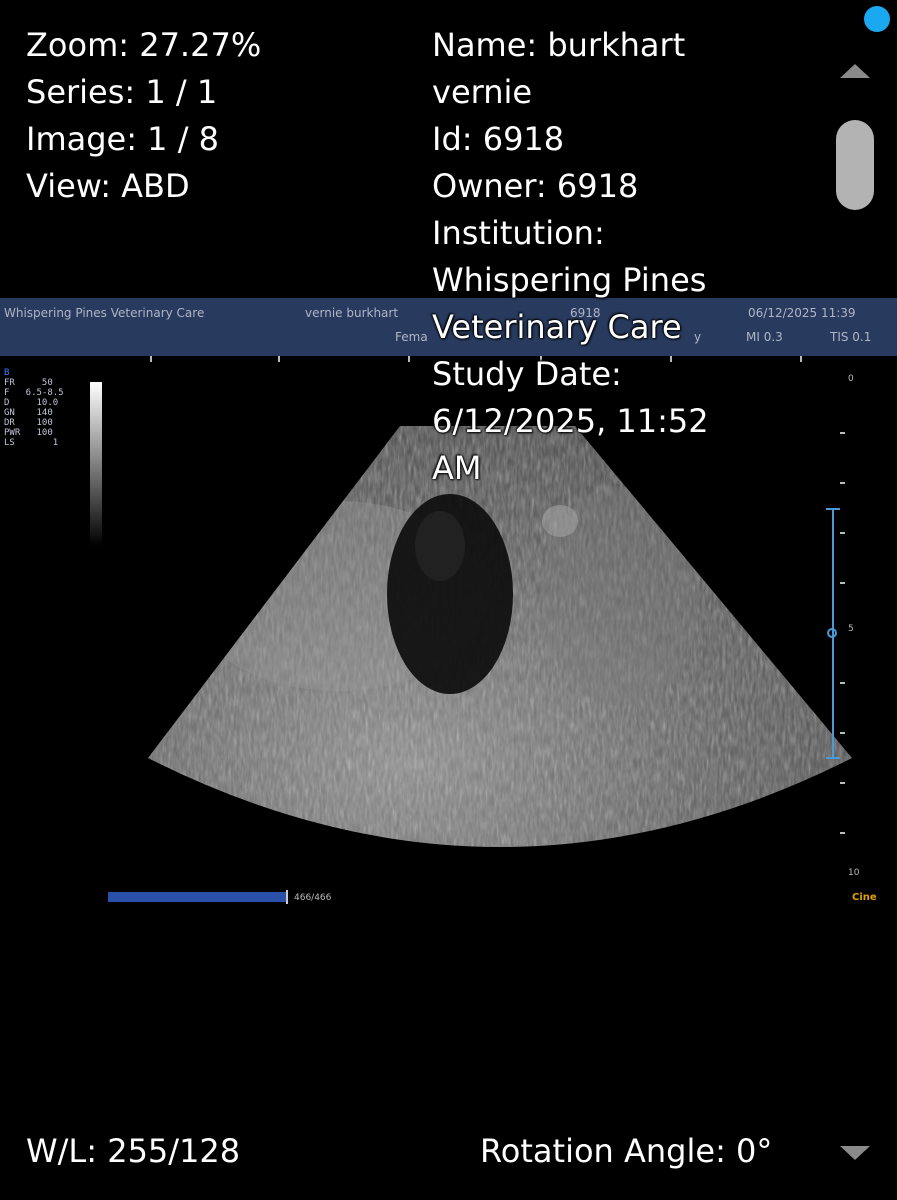 The image size is (897, 1200). Describe the element at coordinates (764, 337) in the screenshot. I see `banner-mi: MI 0.3` at that location.